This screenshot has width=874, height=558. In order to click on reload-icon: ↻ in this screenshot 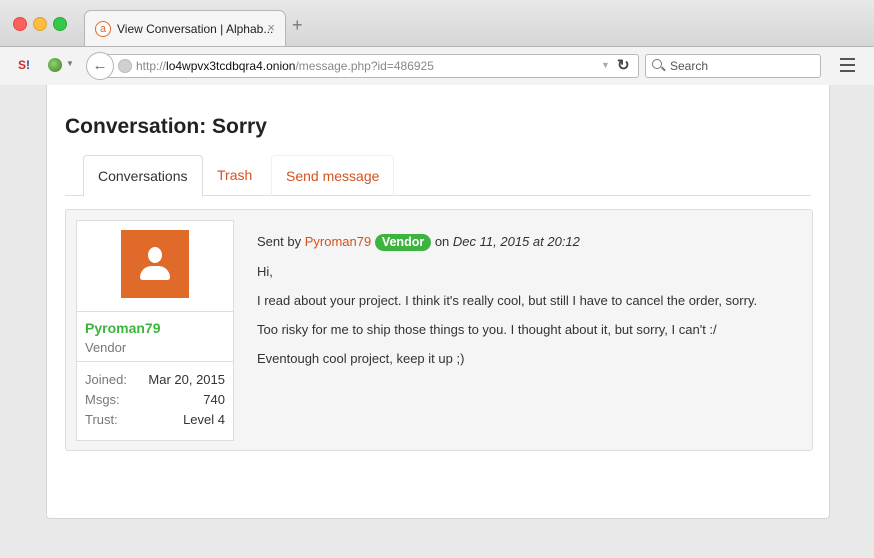, I will do `click(623, 65)`.